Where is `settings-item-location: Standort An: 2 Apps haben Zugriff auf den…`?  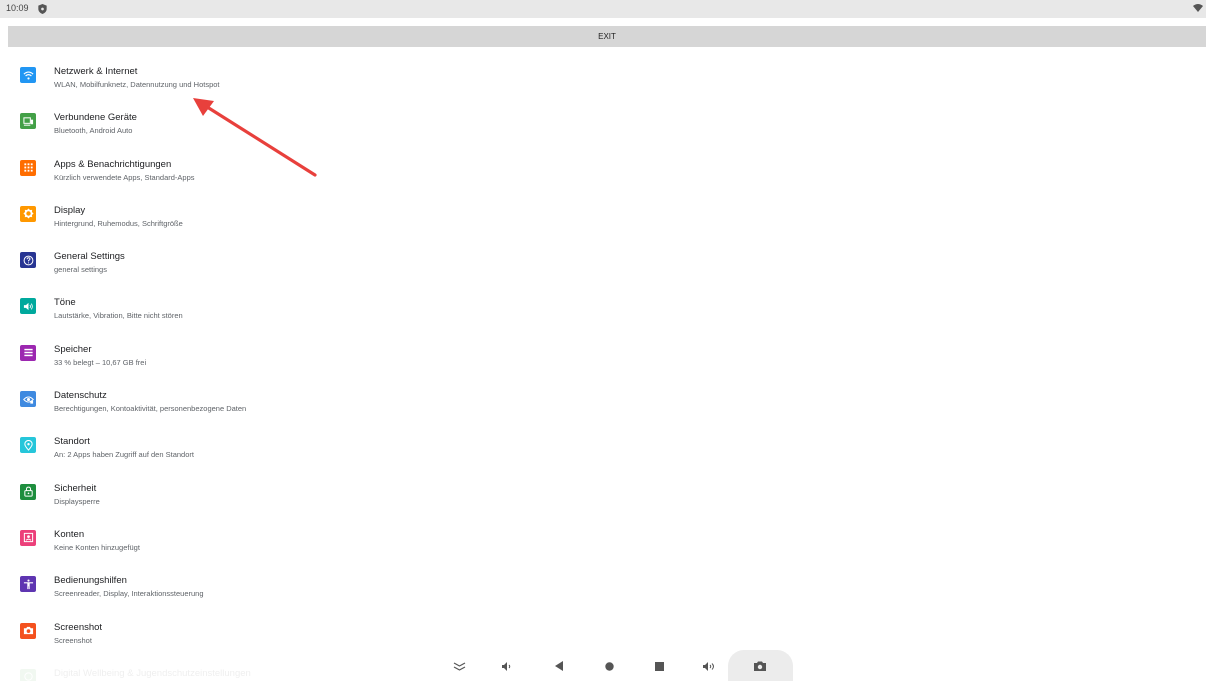
settings-item-location: Standort An: 2 Apps haben Zugriff auf den… is located at coordinates (603, 445).